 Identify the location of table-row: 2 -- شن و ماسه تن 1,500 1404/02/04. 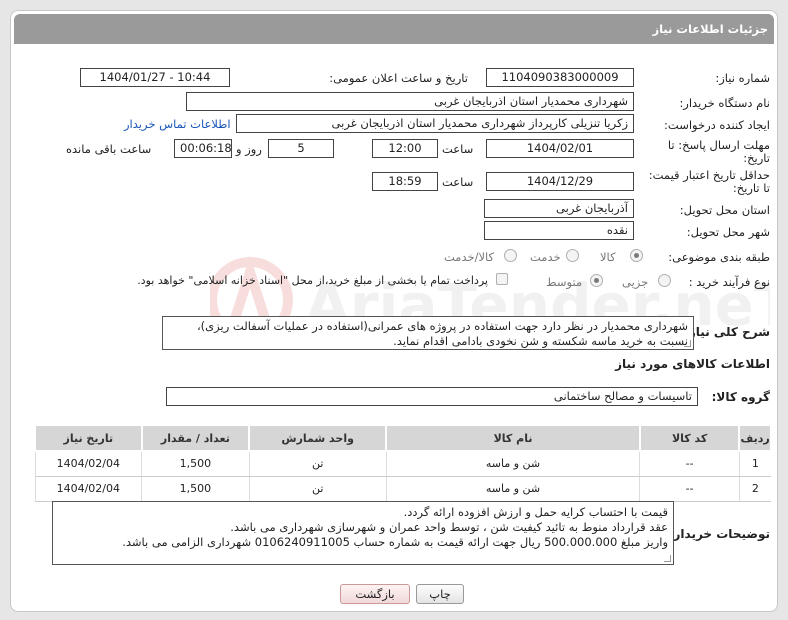
(402, 489).